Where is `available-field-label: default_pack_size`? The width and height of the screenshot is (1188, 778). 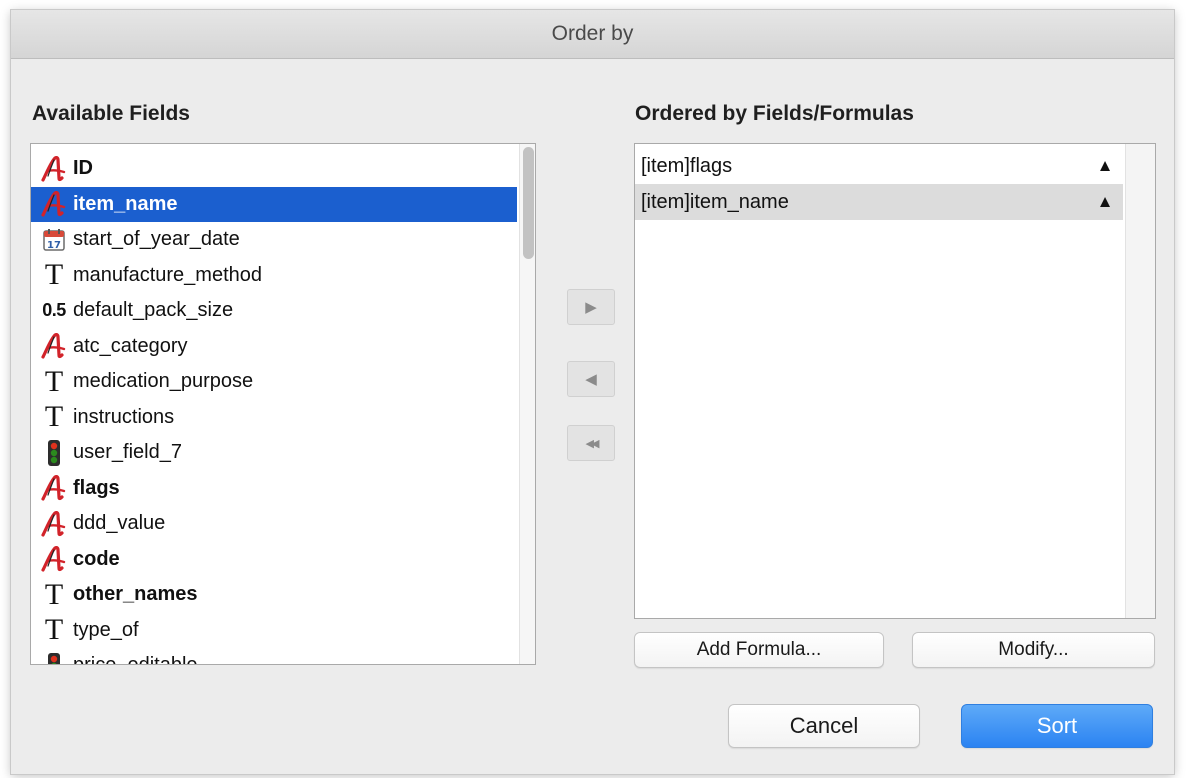 available-field-label: default_pack_size is located at coordinates (153, 310).